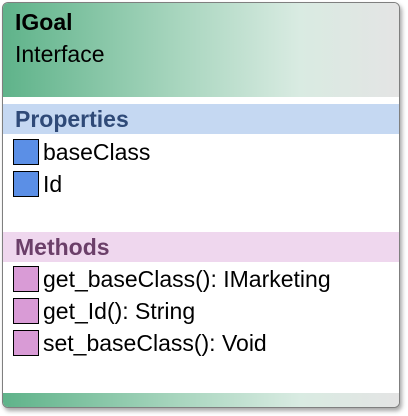 Image resolution: width=408 pixels, height=416 pixels. What do you see at coordinates (60, 54) in the screenshot?
I see `class-stereotype: Interface` at bounding box center [60, 54].